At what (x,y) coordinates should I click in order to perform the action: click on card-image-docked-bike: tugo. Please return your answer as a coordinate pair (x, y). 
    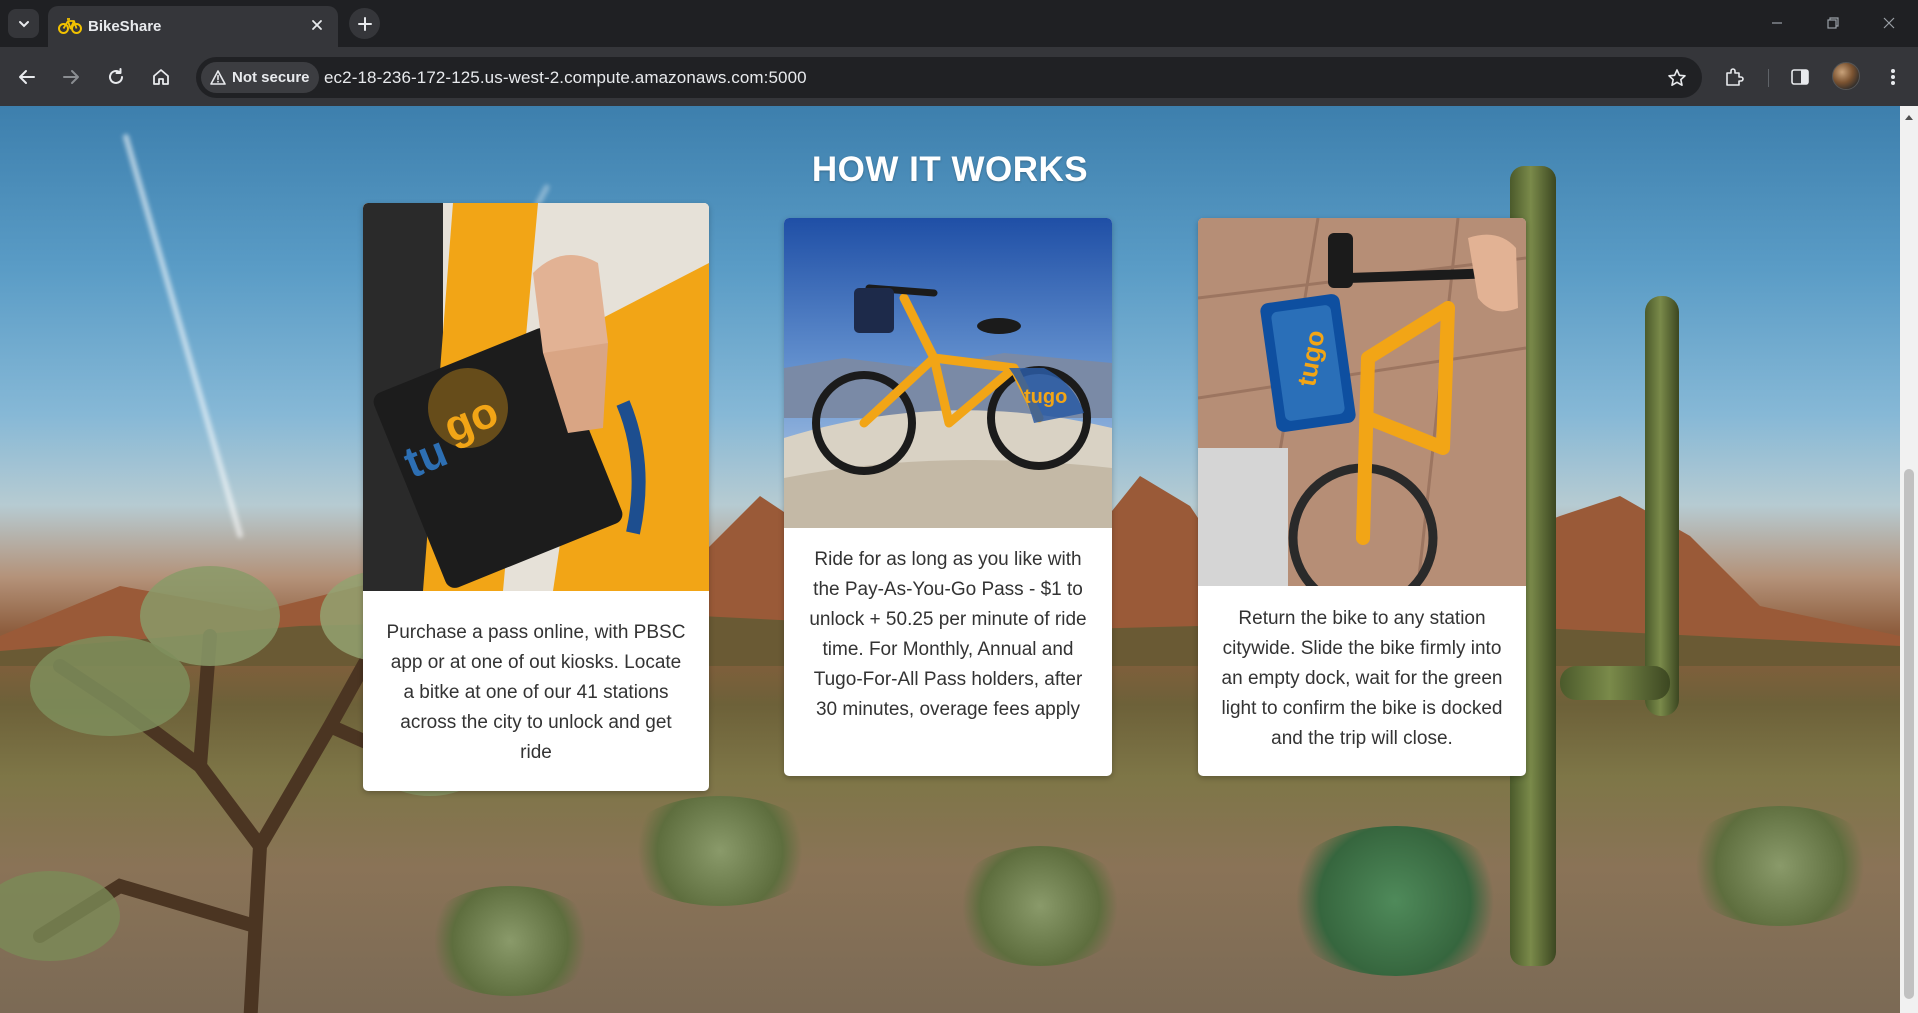
    Looking at the image, I should click on (1362, 402).